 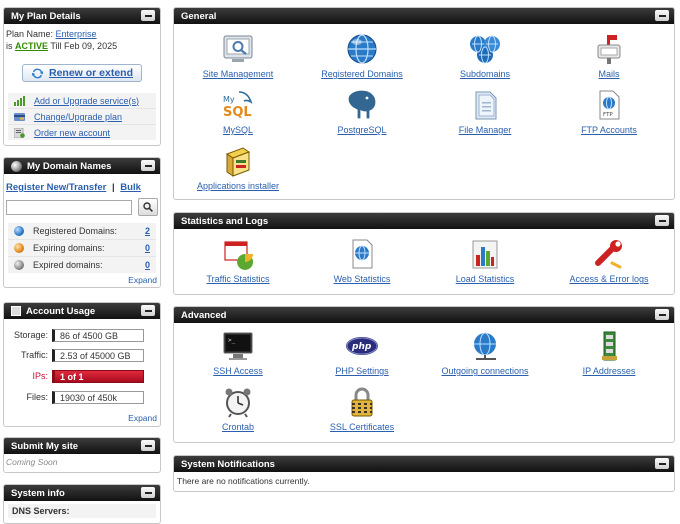 What do you see at coordinates (609, 371) in the screenshot?
I see `ip-addresses-label: IP Addresses` at bounding box center [609, 371].